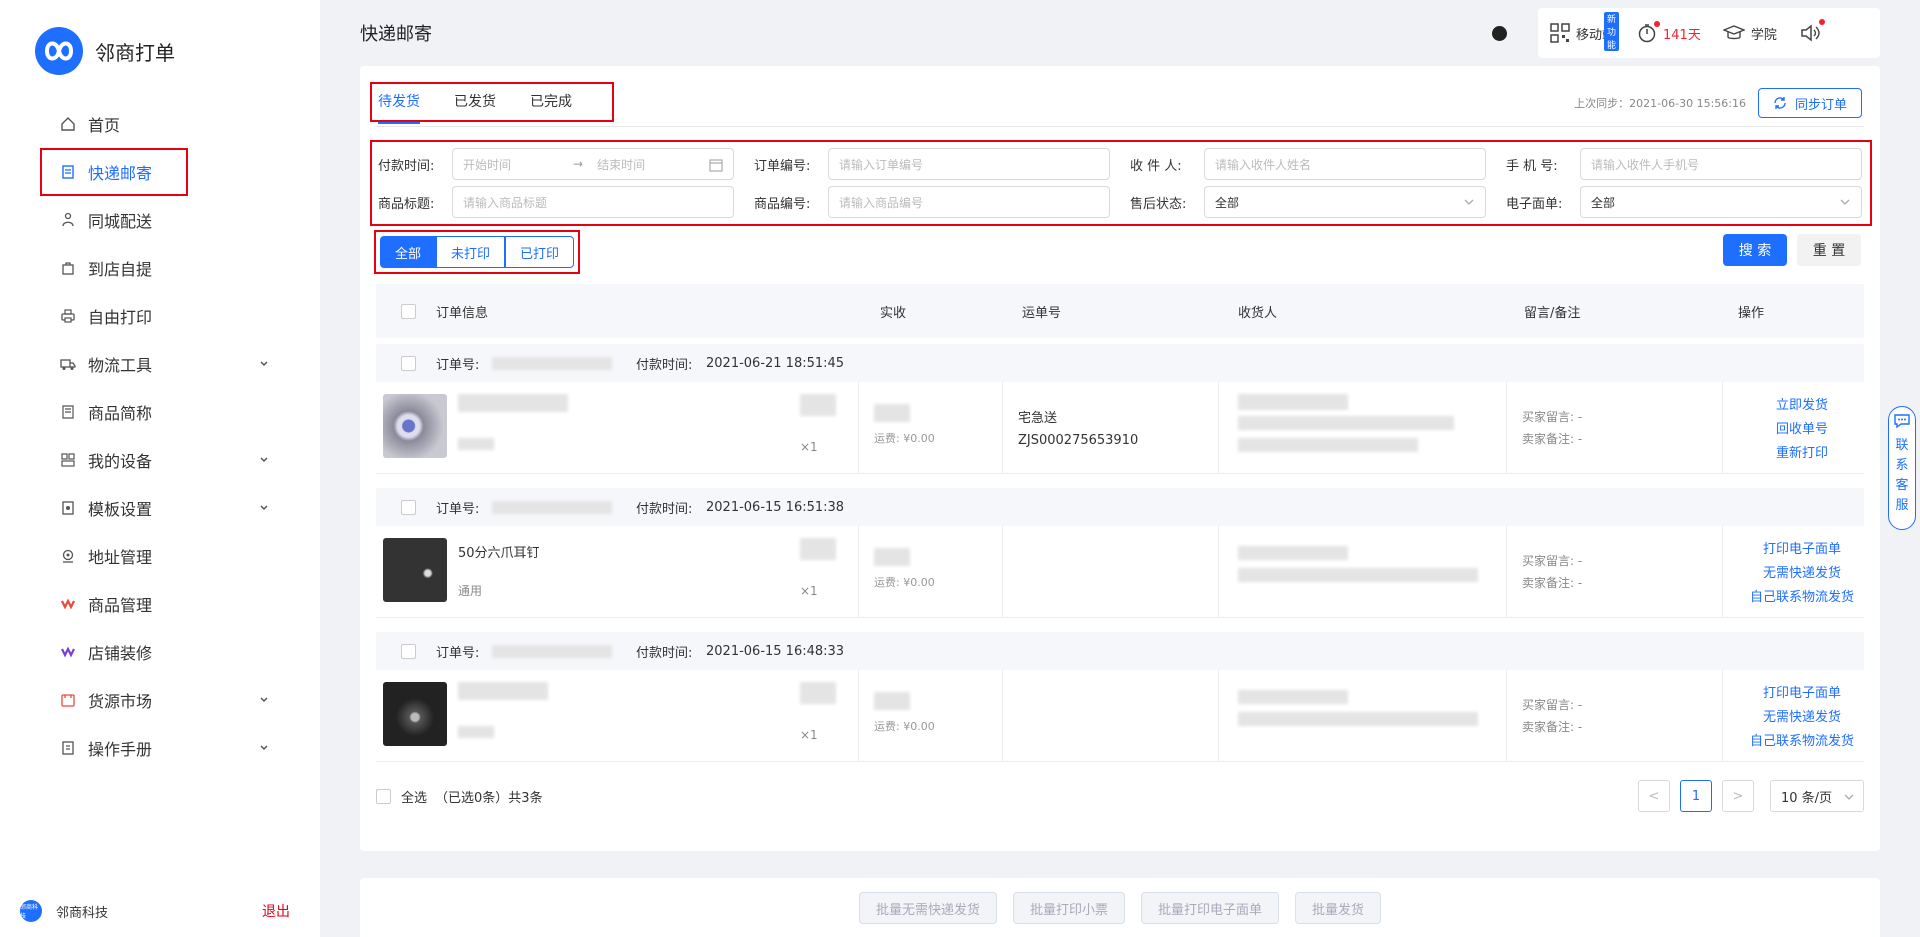  What do you see at coordinates (162, 268) in the screenshot?
I see `sidebar-item-pickup: 到店自提` at bounding box center [162, 268].